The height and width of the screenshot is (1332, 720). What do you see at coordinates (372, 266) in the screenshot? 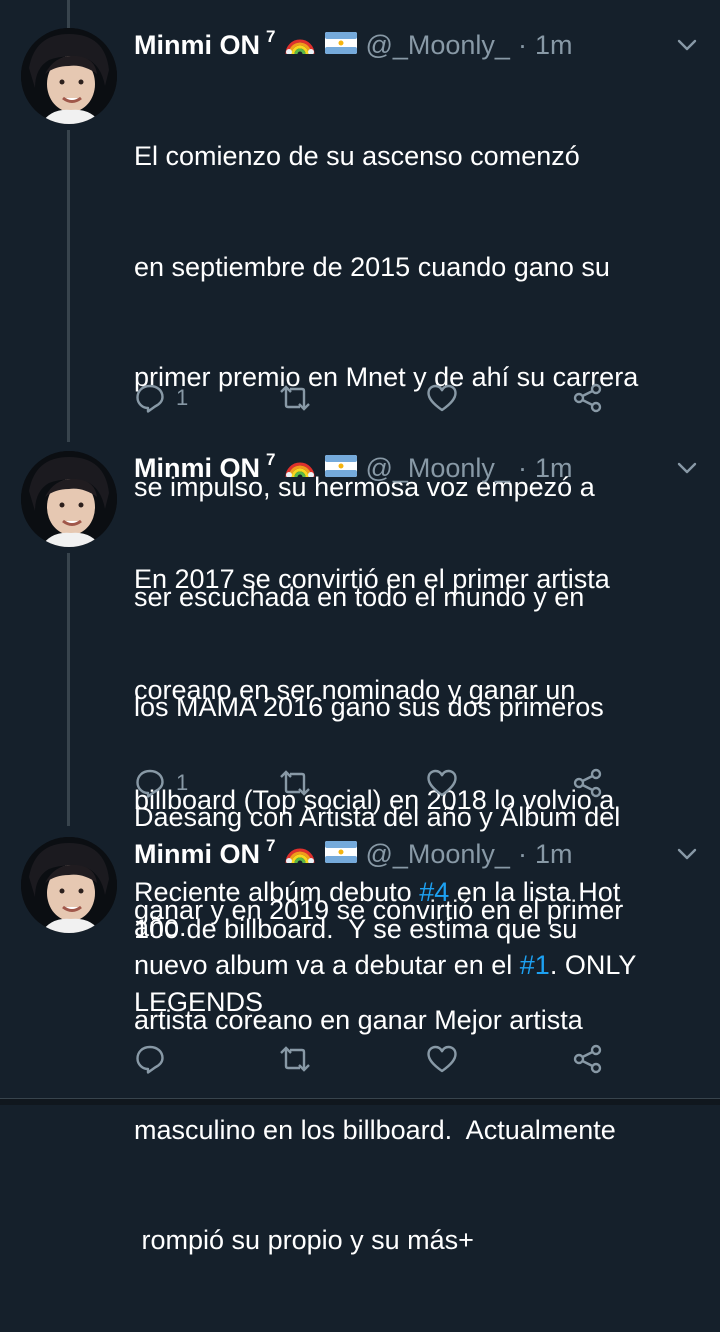
I see `tweet-text-line: en septiembre de 2015 cuando gano su` at bounding box center [372, 266].